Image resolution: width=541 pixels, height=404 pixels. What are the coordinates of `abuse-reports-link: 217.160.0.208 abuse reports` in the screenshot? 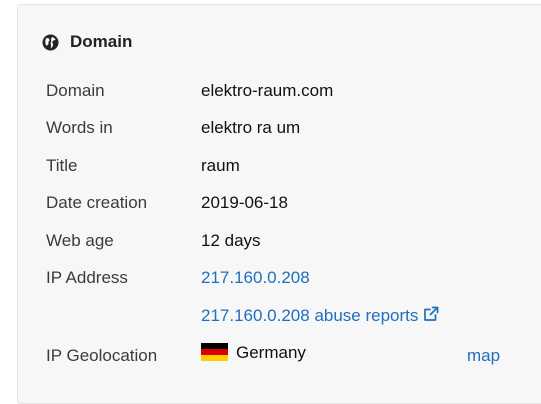 It's located at (320, 316).